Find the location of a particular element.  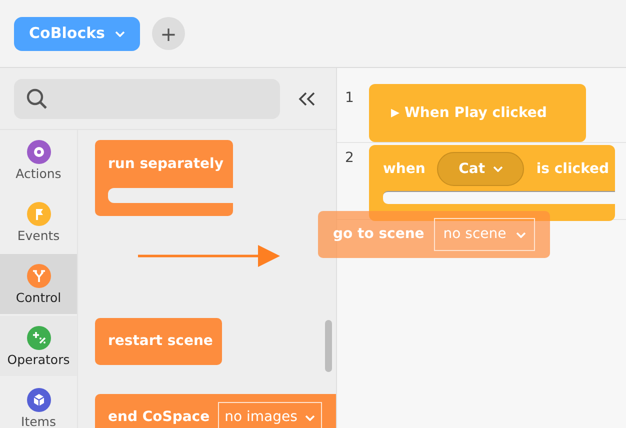

category-item: Events is located at coordinates (38, 222).